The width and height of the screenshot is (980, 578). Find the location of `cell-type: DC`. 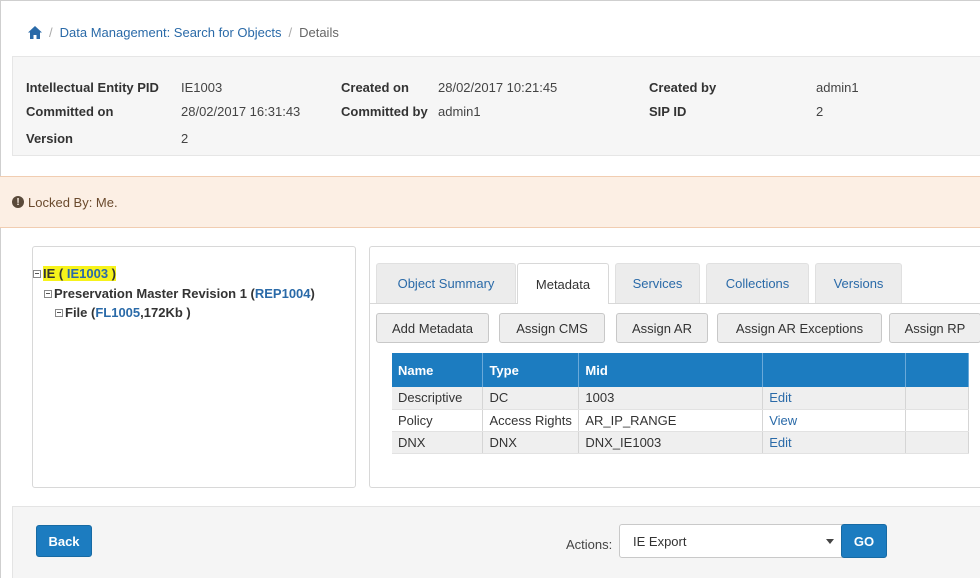

cell-type: DC is located at coordinates (531, 398).